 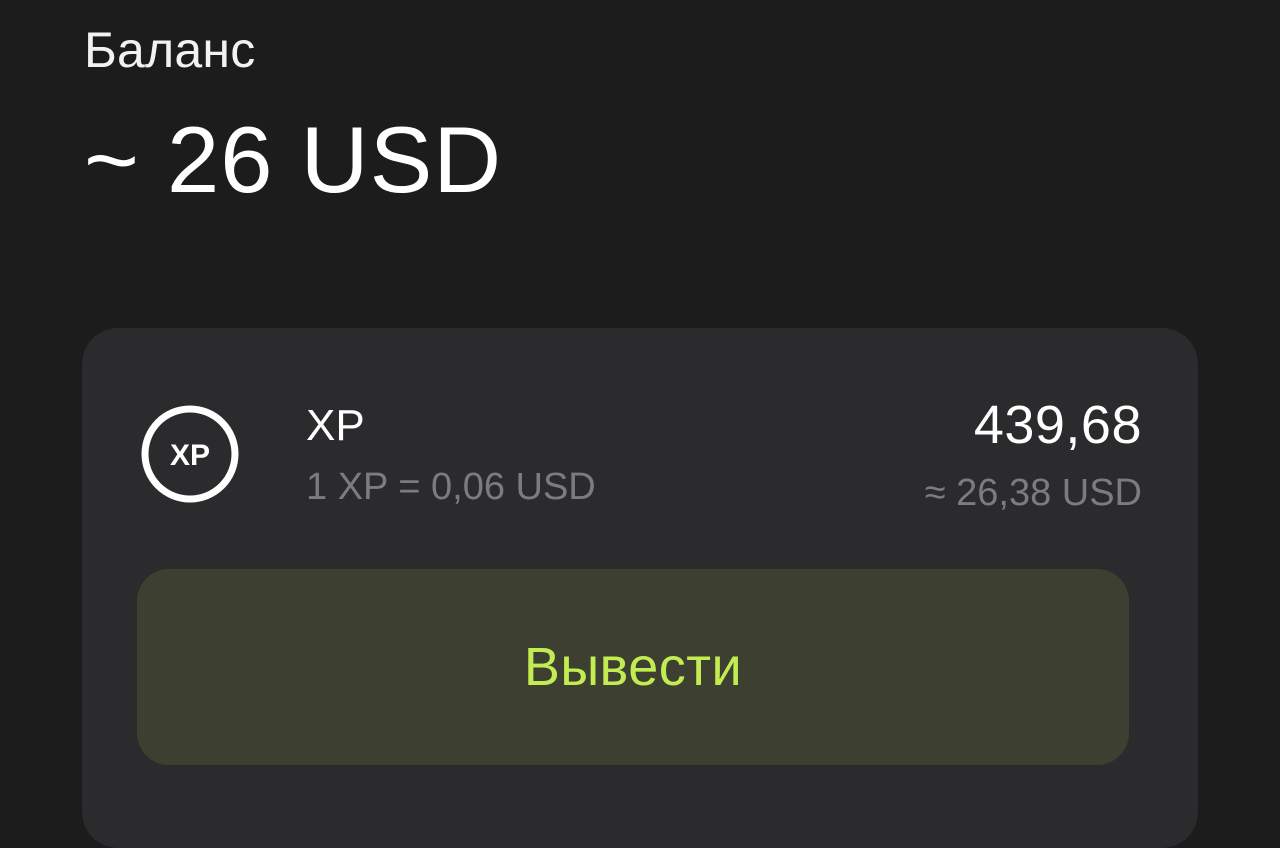 I want to click on balance-amount: ~ 26 USD, so click(x=293, y=159).